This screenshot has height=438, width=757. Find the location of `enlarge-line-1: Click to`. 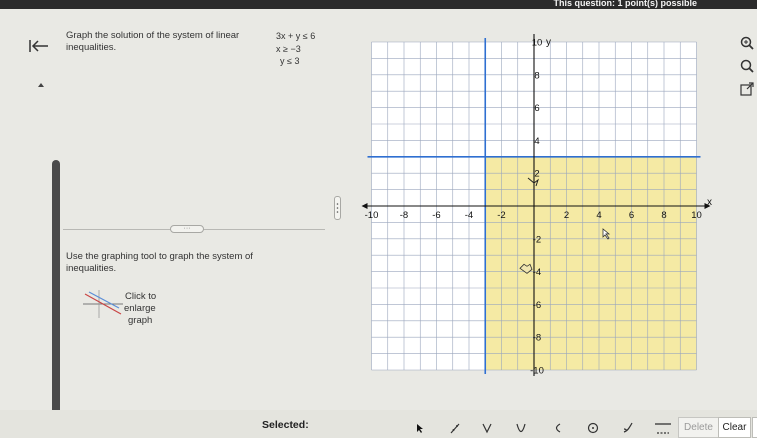

enlarge-line-1: Click to is located at coordinates (141, 296).